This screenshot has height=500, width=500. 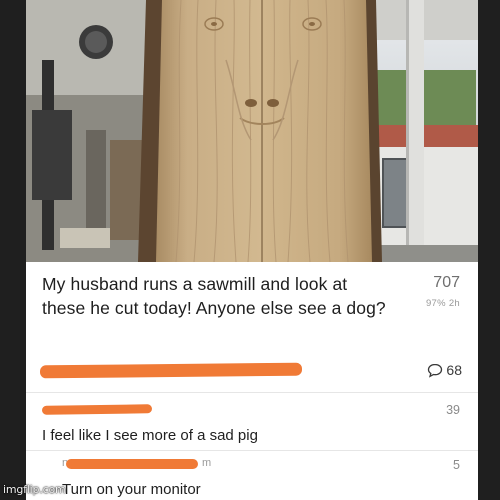 I want to click on comment-count-value: 68, so click(x=454, y=370).